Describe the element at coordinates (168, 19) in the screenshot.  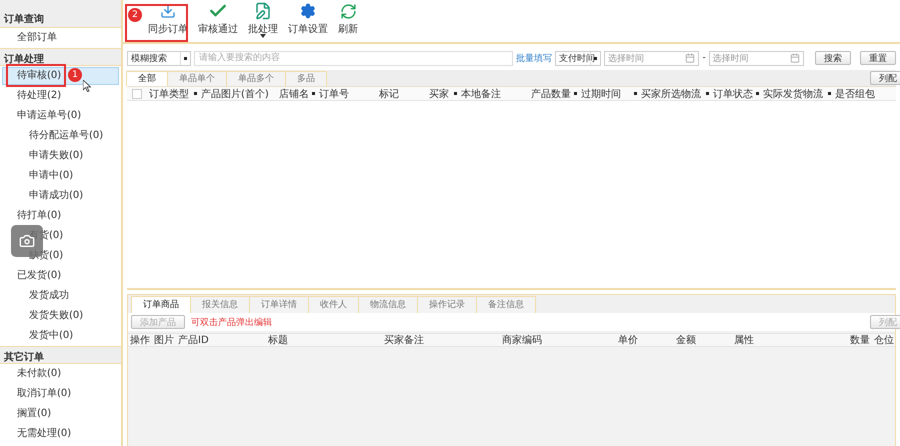
I see `toolbar-button: 同步订单` at that location.